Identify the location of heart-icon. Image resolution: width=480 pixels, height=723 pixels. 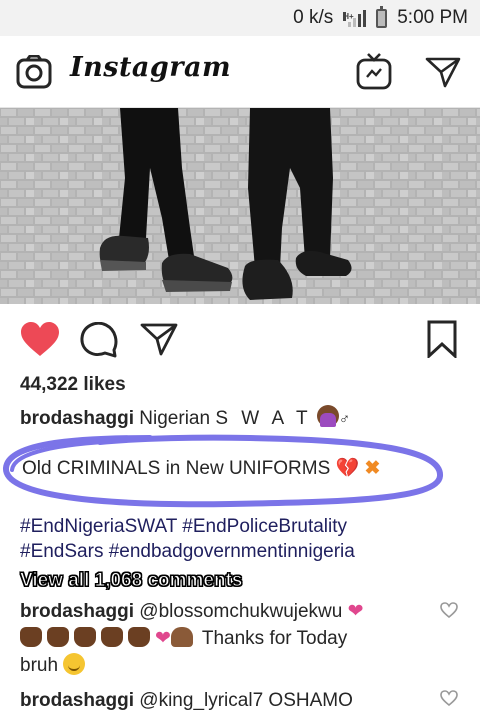
(40, 340).